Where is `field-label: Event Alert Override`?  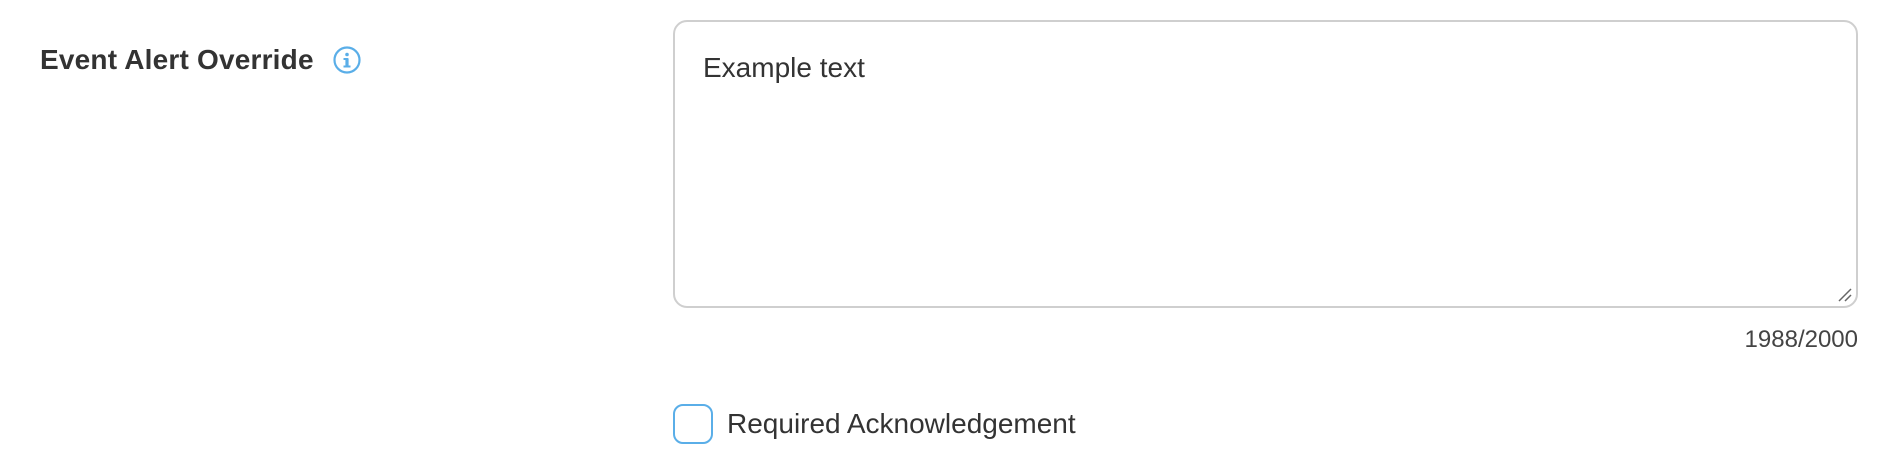
field-label: Event Alert Override is located at coordinates (177, 59).